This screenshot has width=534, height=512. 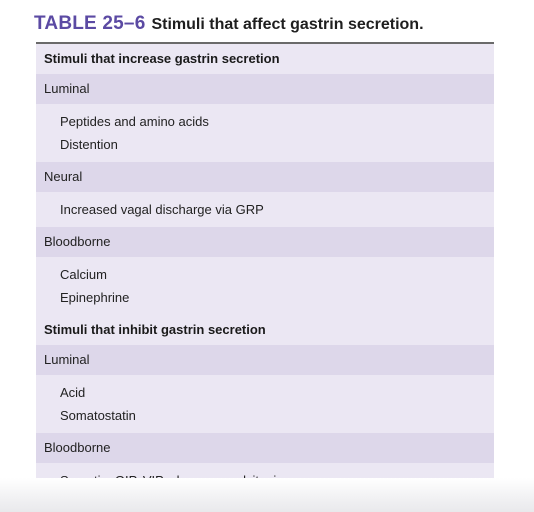 I want to click on table-caption: Stimuli that affect gastrin secretion., so click(x=287, y=24).